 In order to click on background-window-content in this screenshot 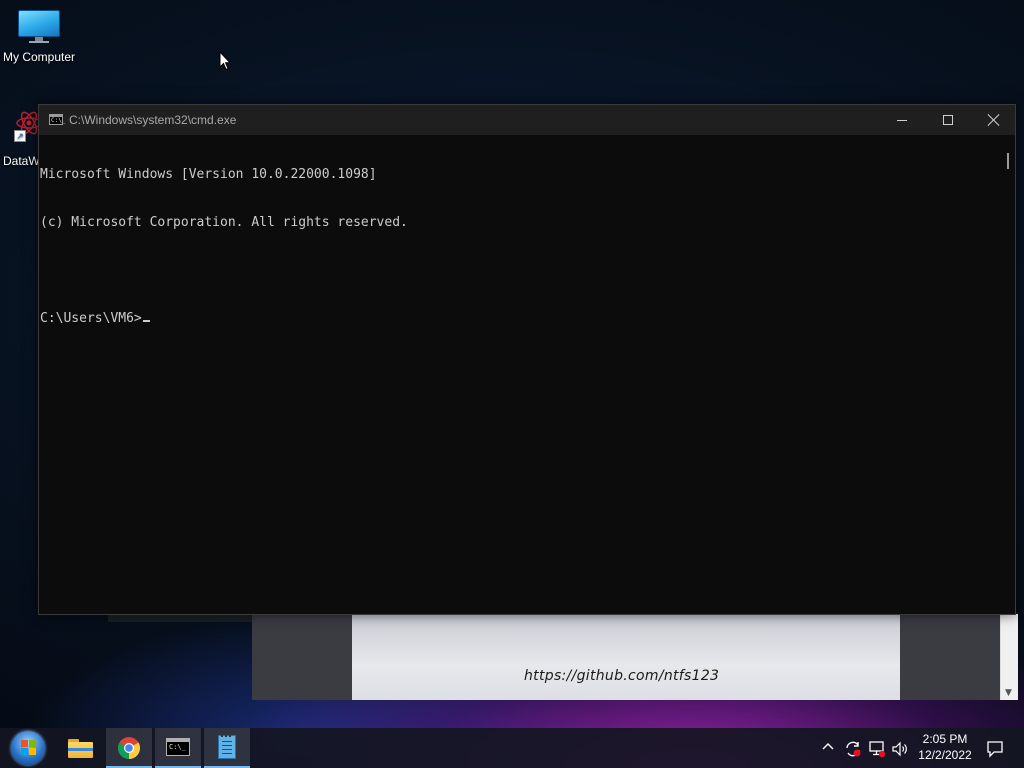, I will do `click(626, 657)`.